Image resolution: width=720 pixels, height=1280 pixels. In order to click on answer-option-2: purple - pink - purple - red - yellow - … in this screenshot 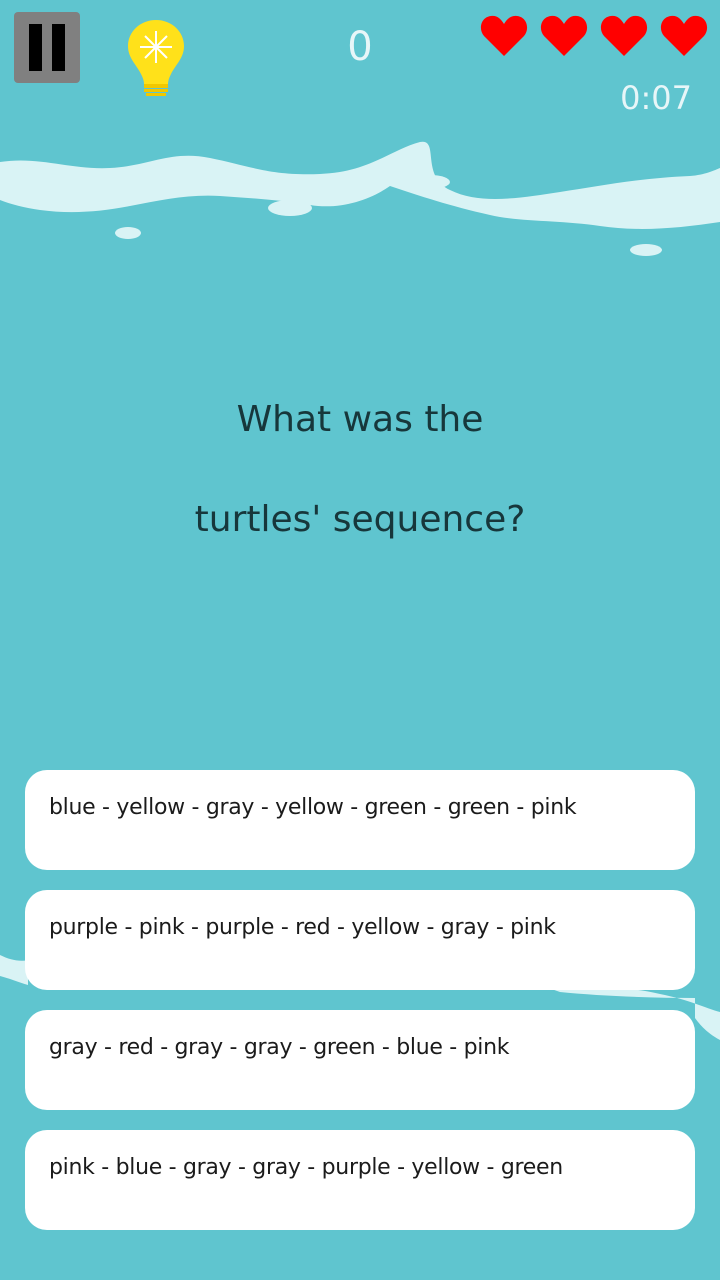, I will do `click(360, 940)`.